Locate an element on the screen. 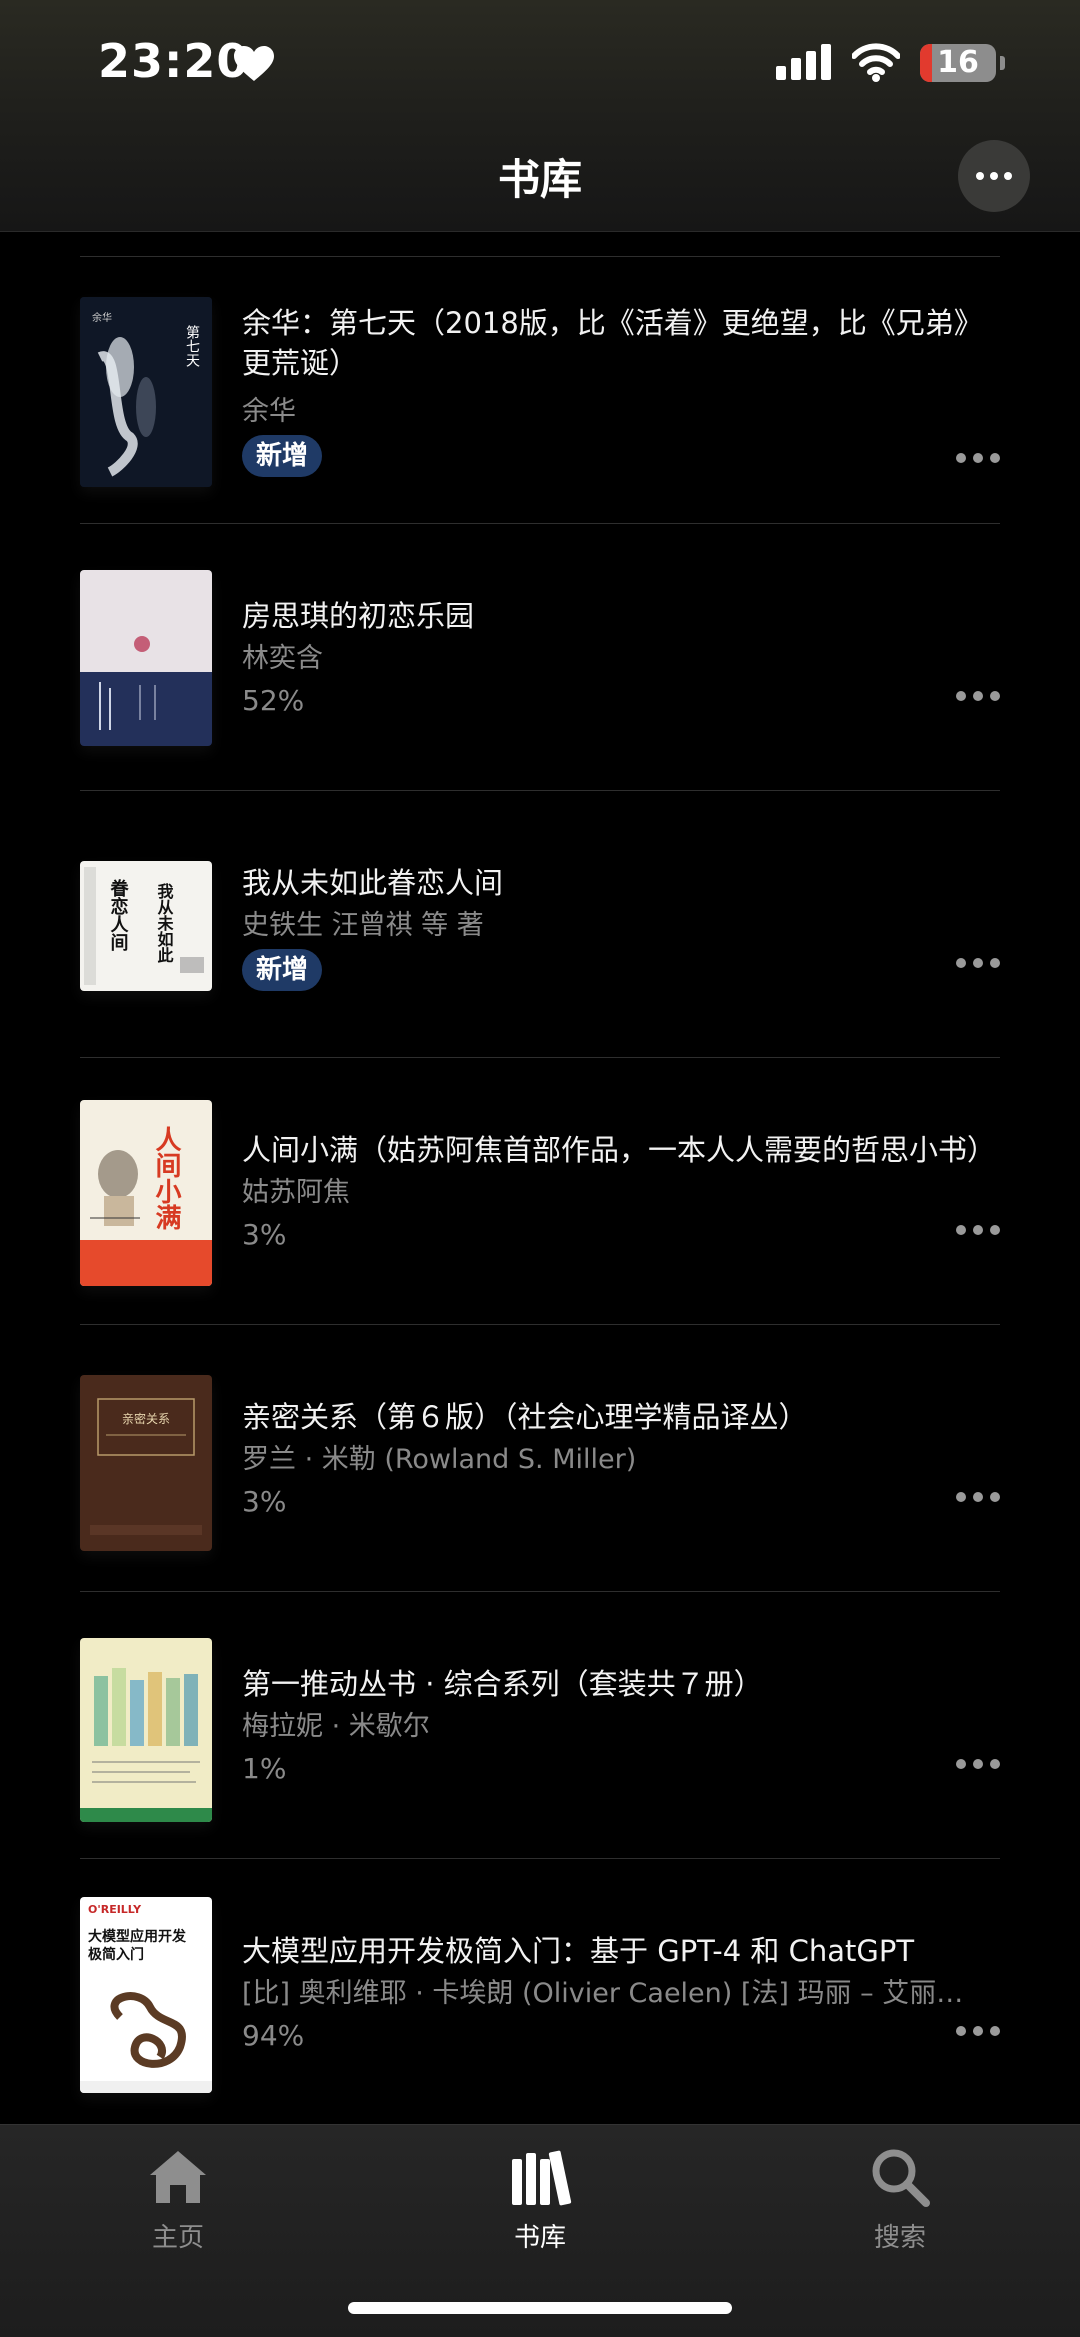 The image size is (1080, 2337). ellipsis-icon is located at coordinates (980, 176).